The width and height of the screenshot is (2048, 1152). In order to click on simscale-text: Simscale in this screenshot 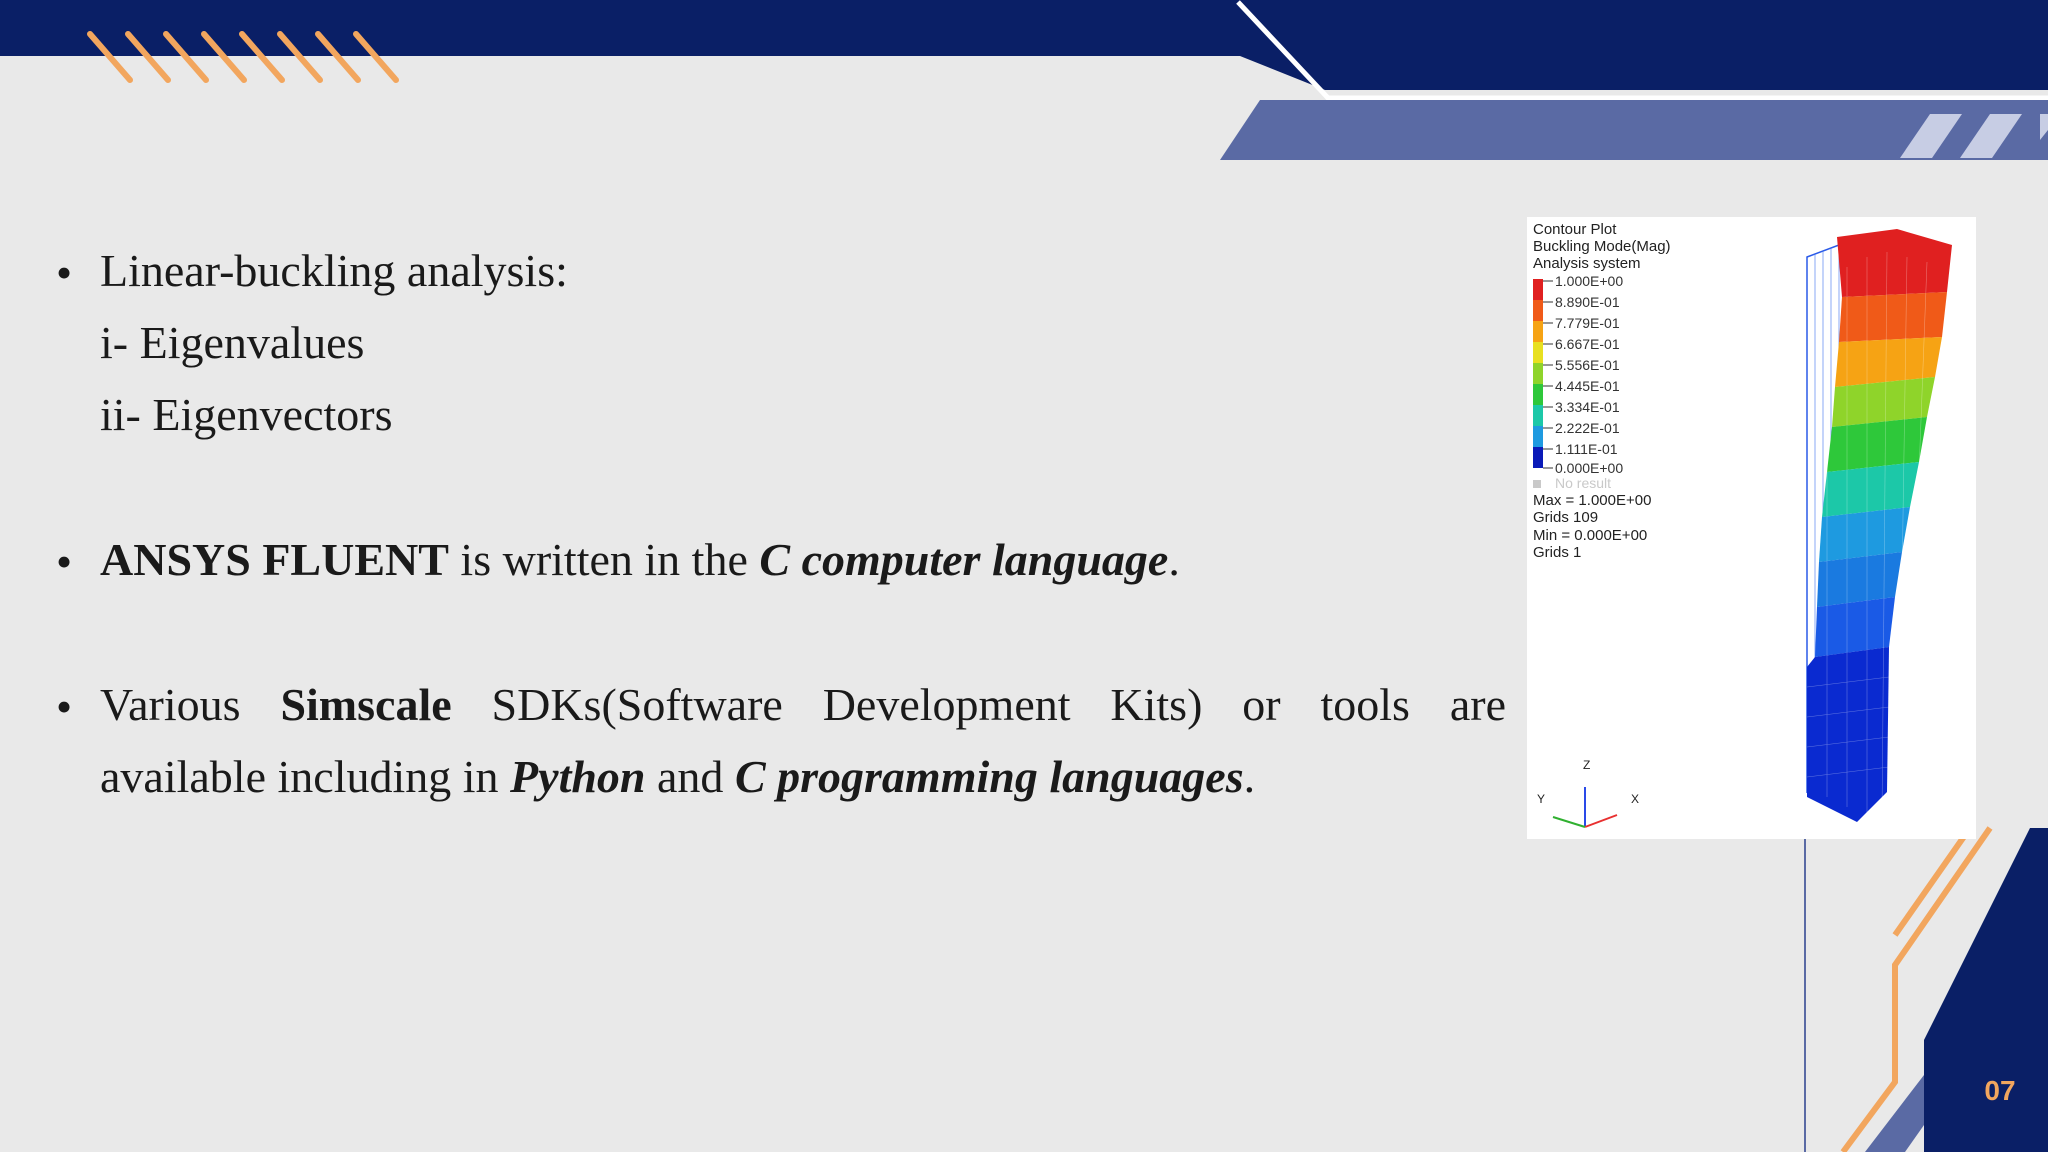, I will do `click(366, 704)`.